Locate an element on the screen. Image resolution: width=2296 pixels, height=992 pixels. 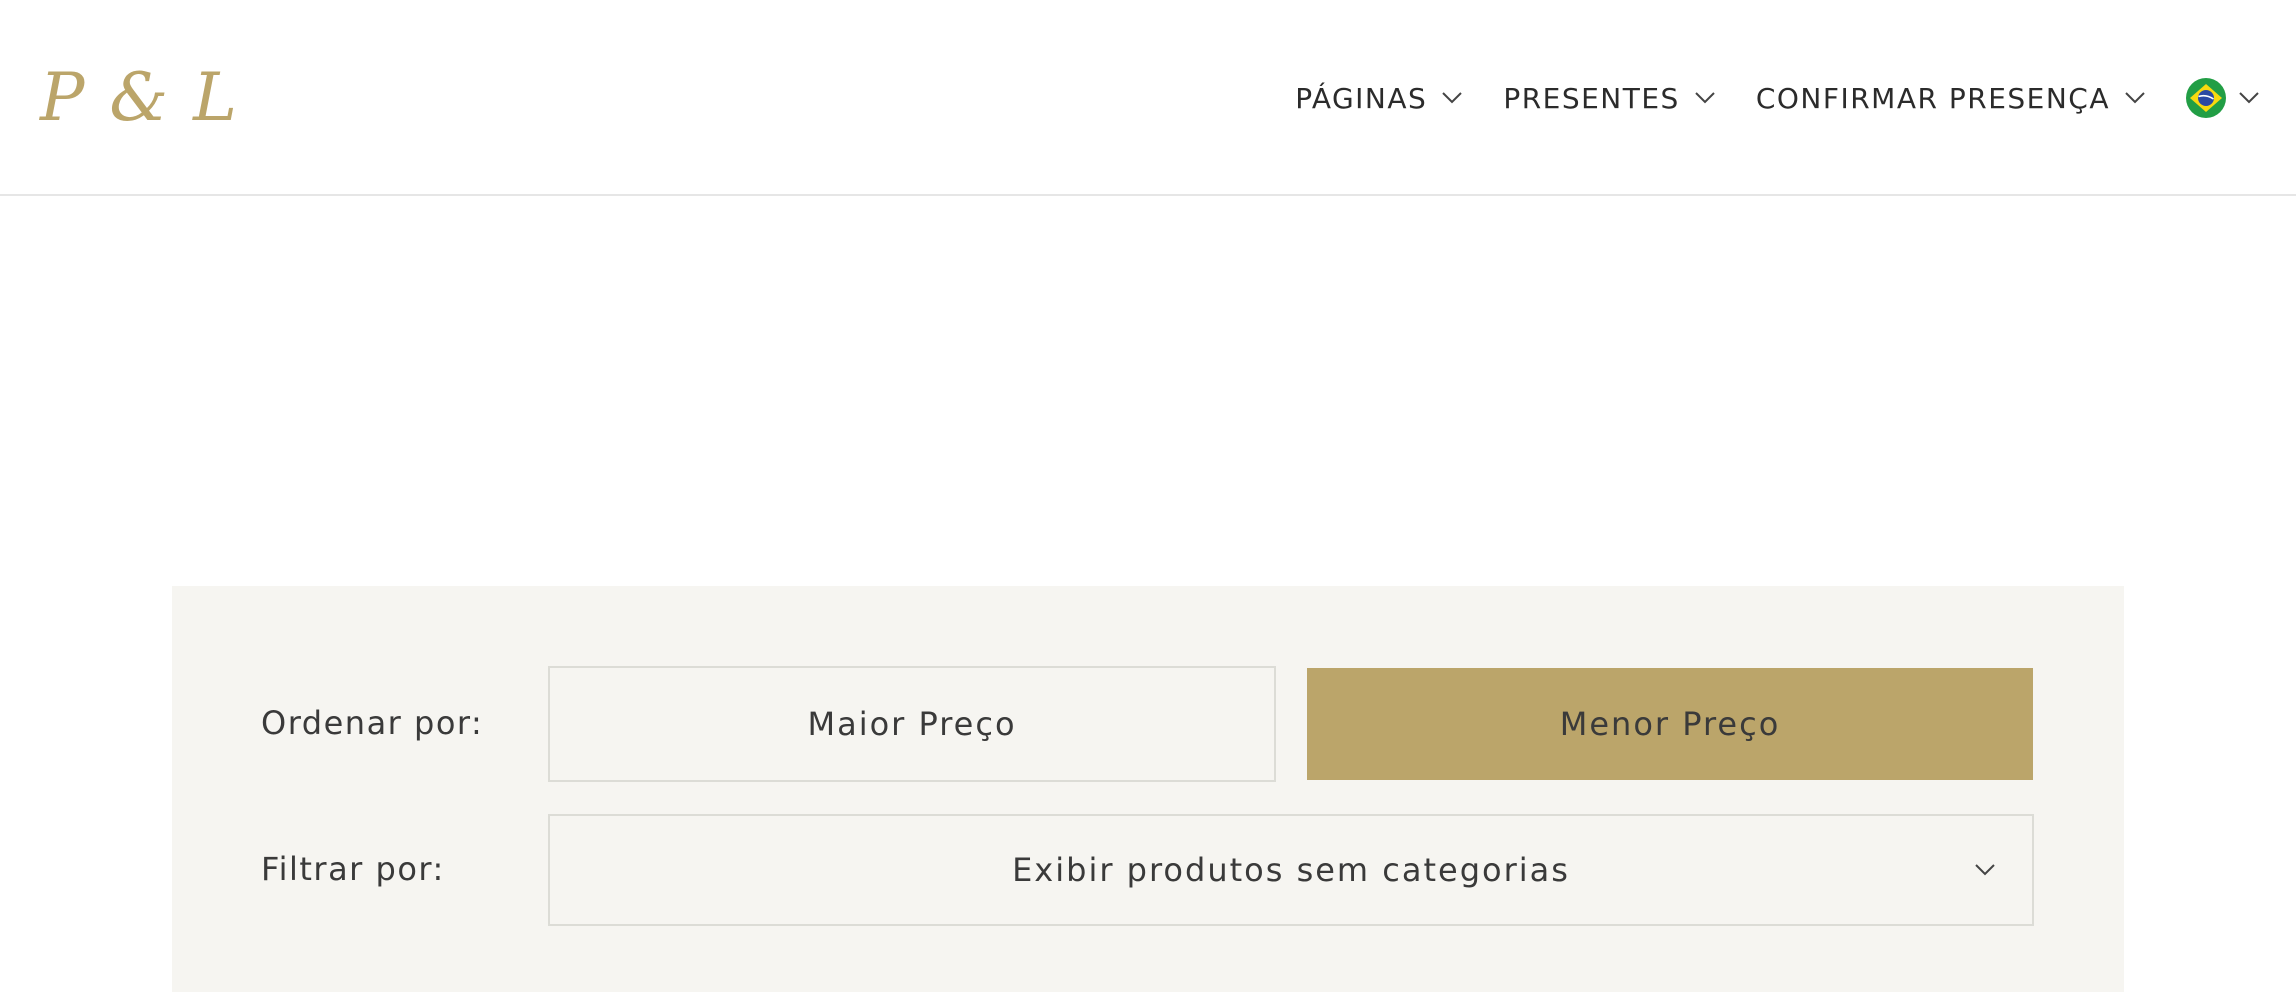
sort-label: Ordenar por: is located at coordinates (372, 723).